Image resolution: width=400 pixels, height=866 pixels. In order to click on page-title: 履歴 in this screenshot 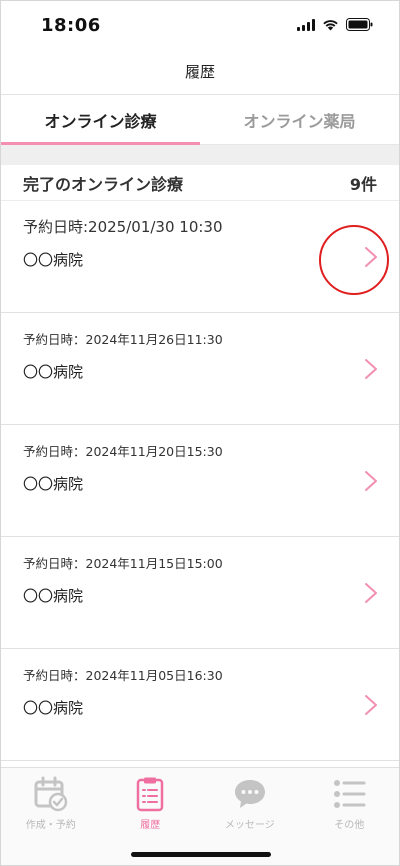, I will do `click(199, 72)`.